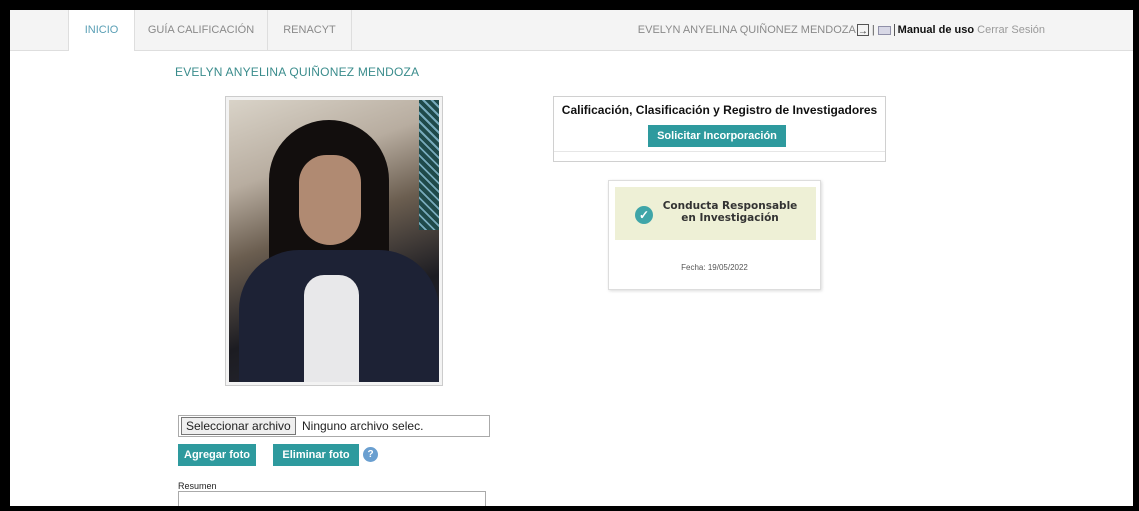 Image resolution: width=1139 pixels, height=511 pixels. What do you see at coordinates (310, 30) in the screenshot?
I see `tab-renacyt: RENACYT` at bounding box center [310, 30].